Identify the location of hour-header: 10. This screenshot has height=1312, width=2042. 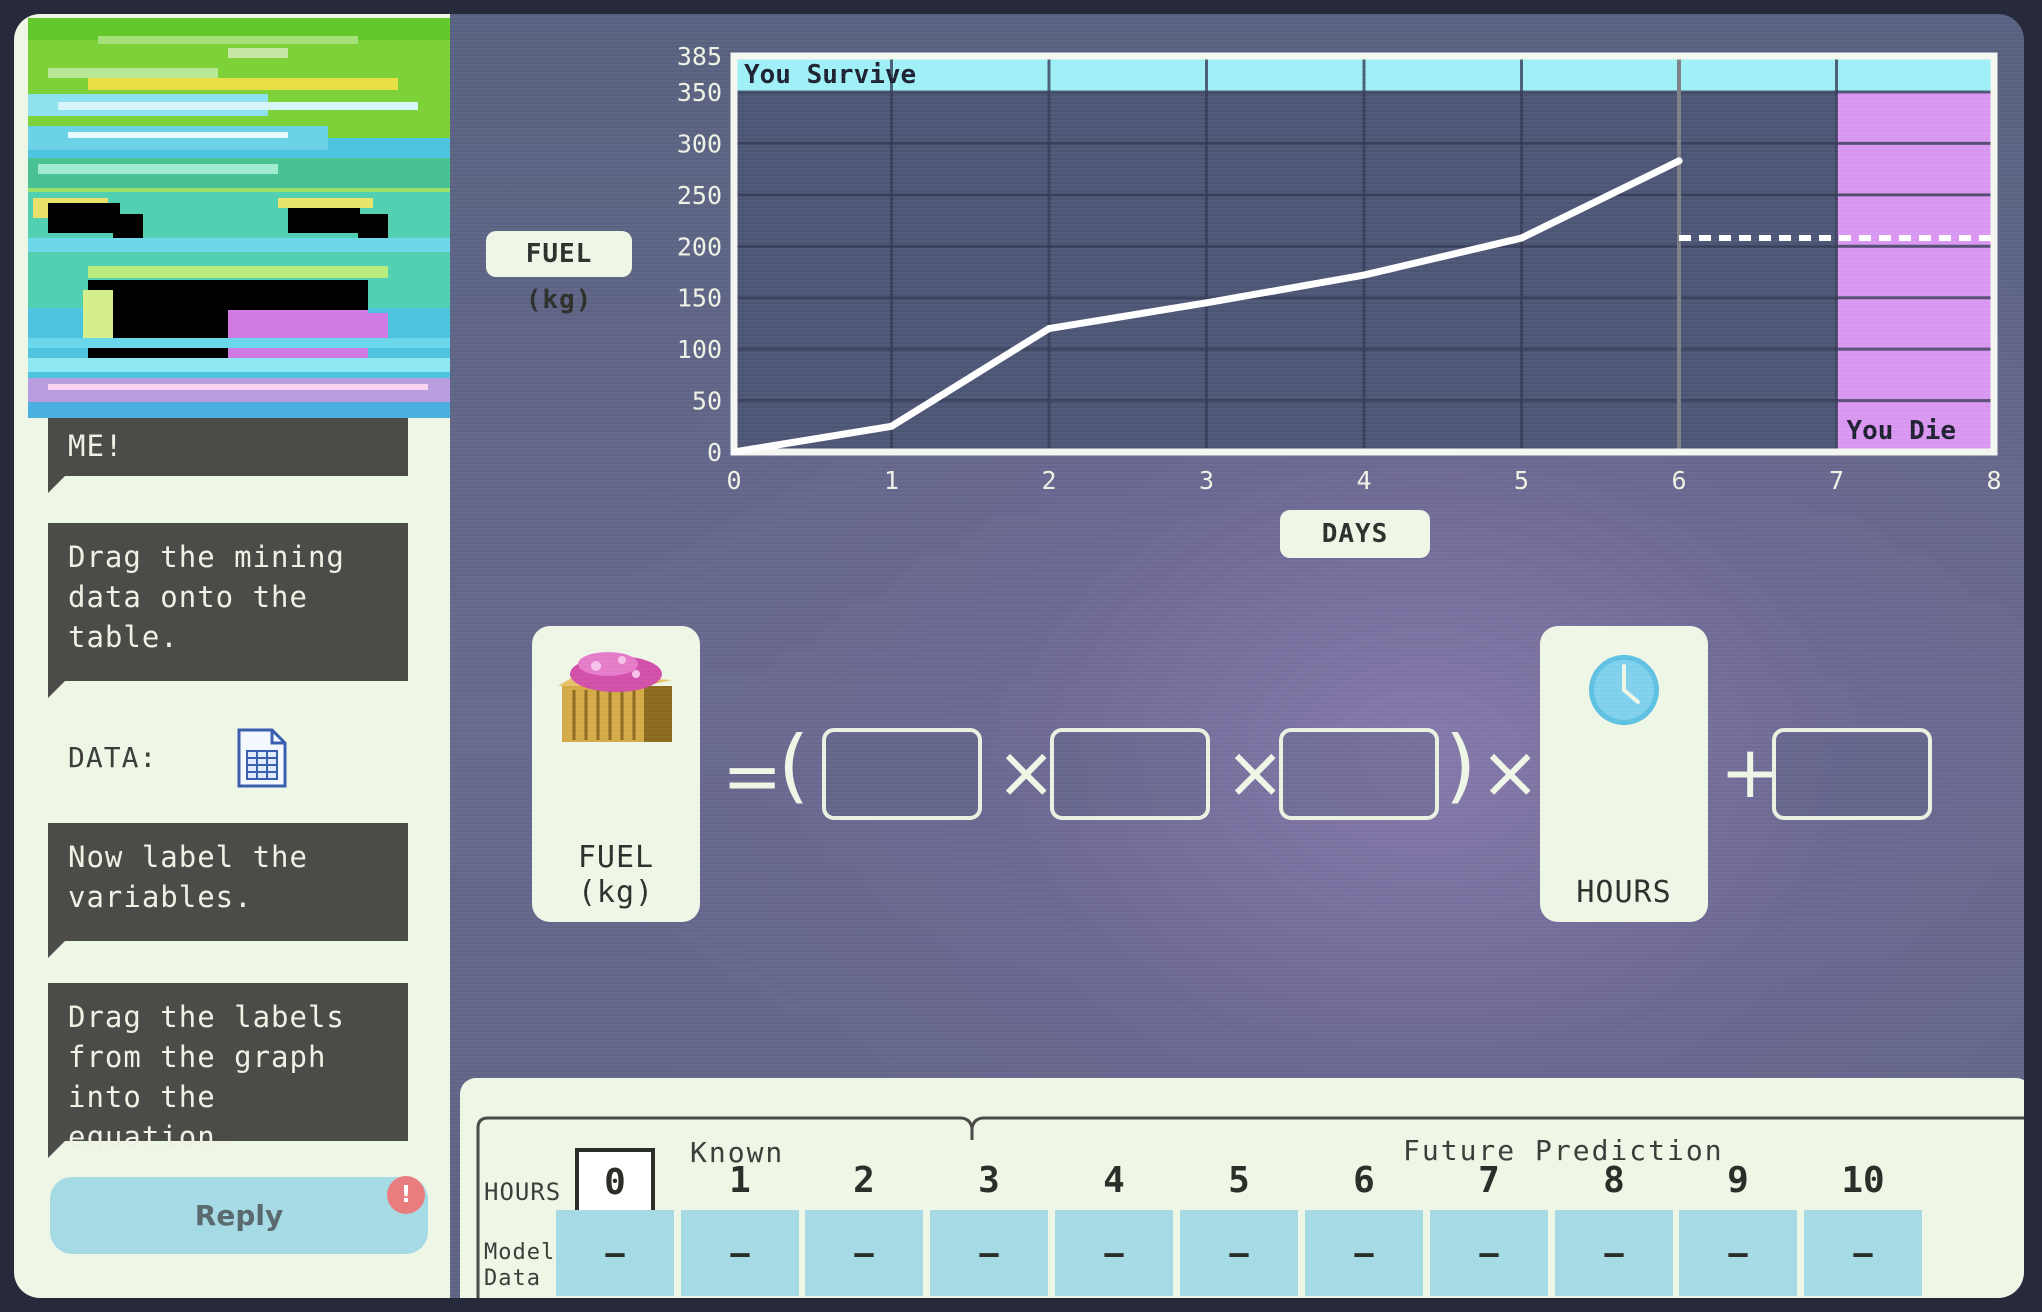
(1863, 1180).